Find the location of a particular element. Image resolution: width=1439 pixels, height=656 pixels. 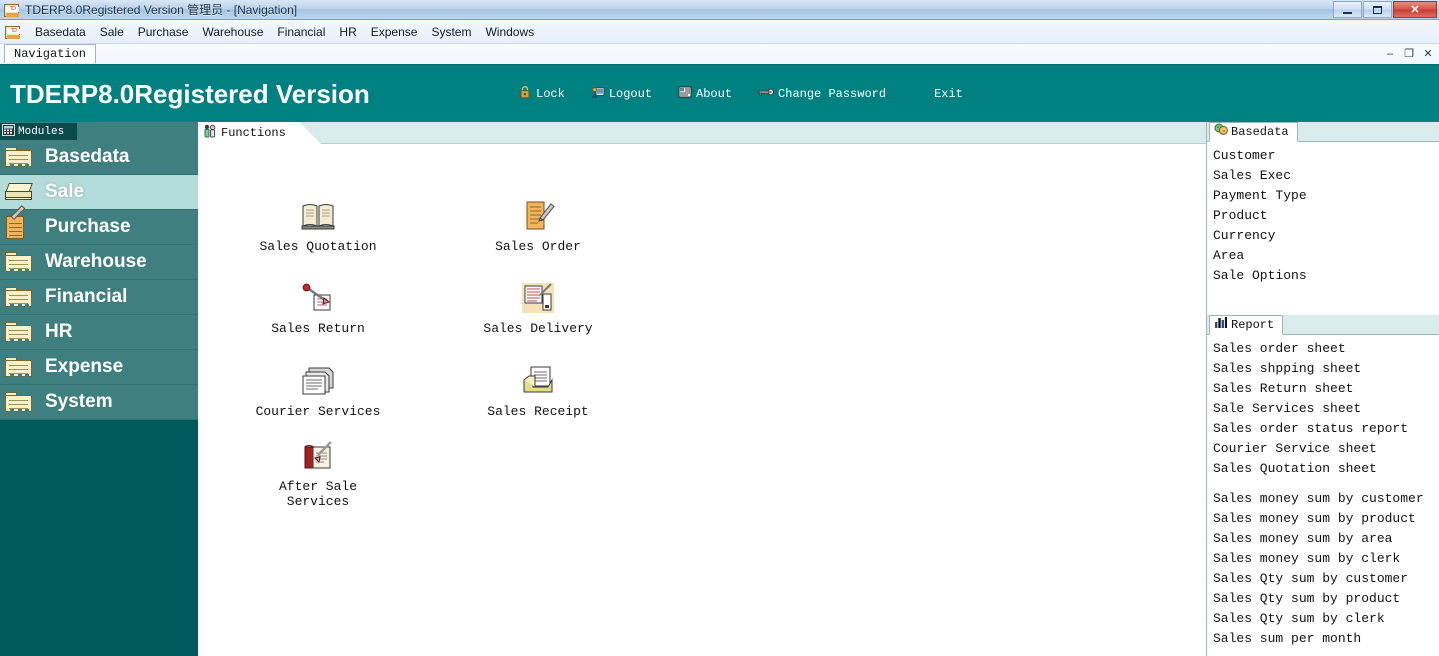

notepad-pencil-icon is located at coordinates (538, 216).